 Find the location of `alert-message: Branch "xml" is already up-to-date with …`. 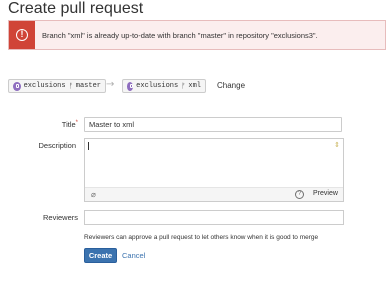

alert-message: Branch "xml" is already up-to-date with … is located at coordinates (180, 35).